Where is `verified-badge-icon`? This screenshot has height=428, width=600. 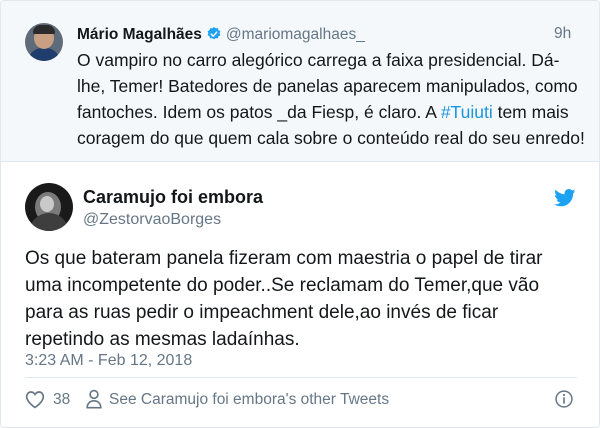 verified-badge-icon is located at coordinates (214, 33).